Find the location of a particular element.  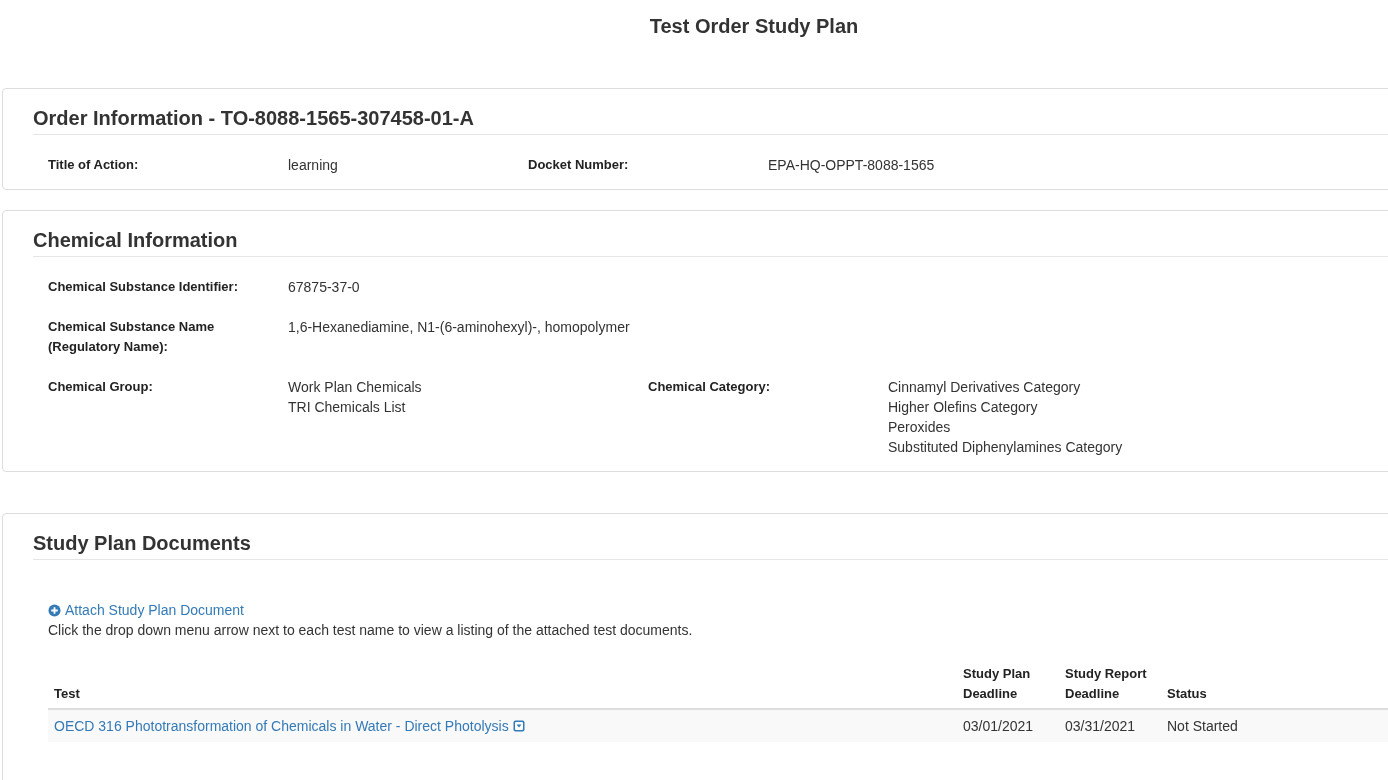

field-value: Higher Olefins Category is located at coordinates (963, 407).